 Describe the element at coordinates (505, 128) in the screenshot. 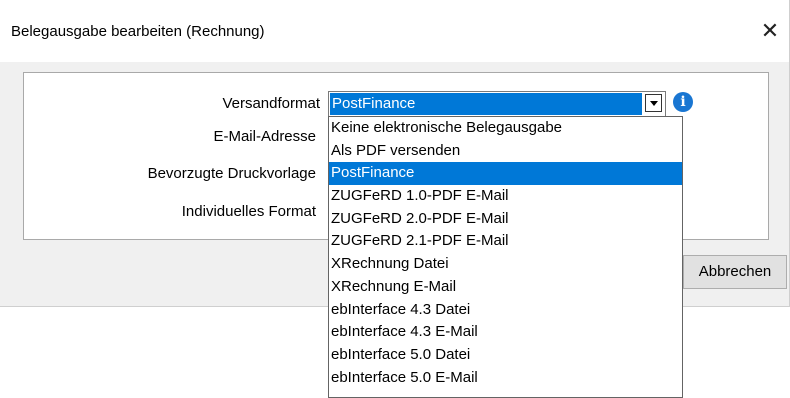

I see `dropdown-option: Keine elektronische Belegausgabe` at that location.